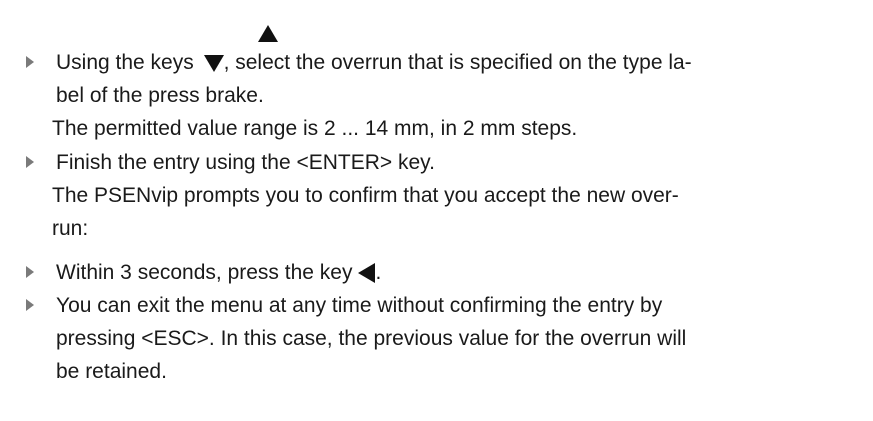 This screenshot has width=873, height=421. I want to click on step-result: run:, so click(70, 228).